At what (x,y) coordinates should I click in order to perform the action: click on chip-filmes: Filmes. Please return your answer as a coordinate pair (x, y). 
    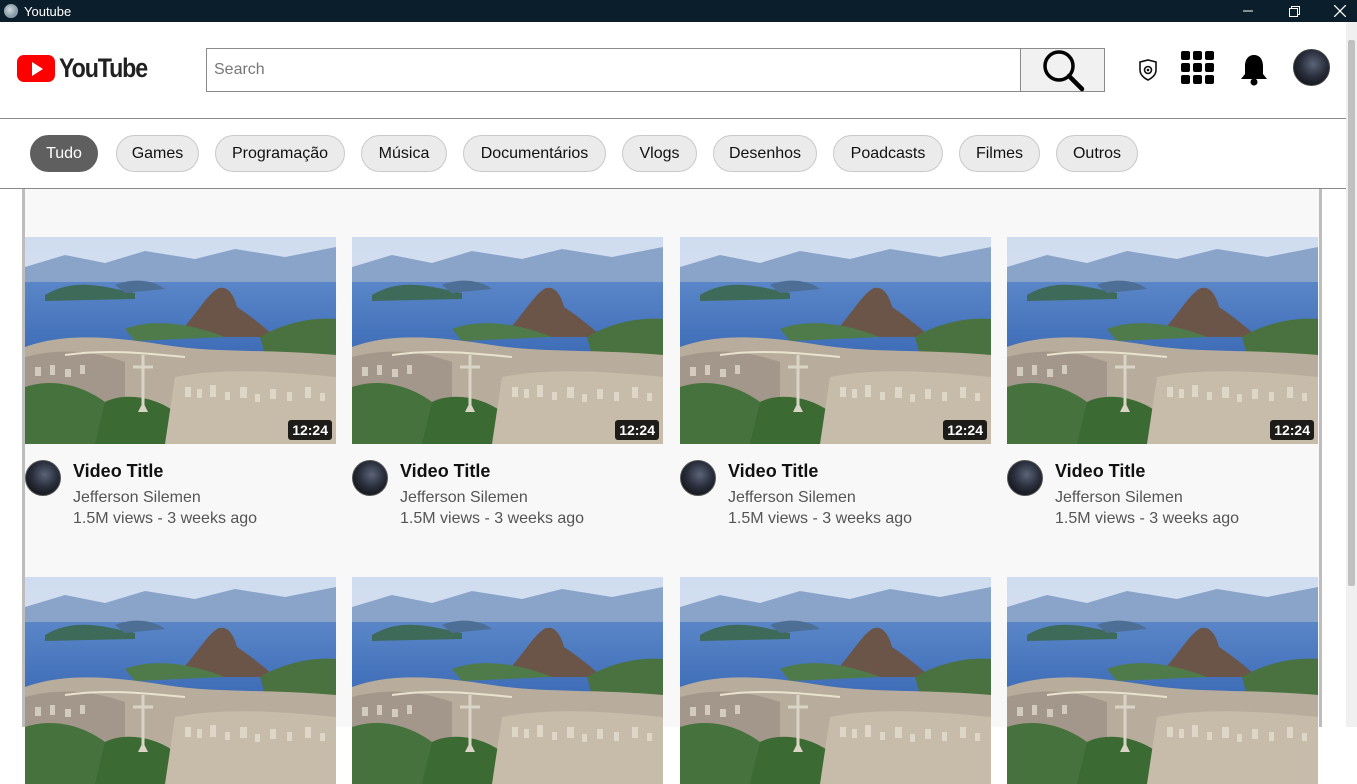
    Looking at the image, I should click on (999, 153).